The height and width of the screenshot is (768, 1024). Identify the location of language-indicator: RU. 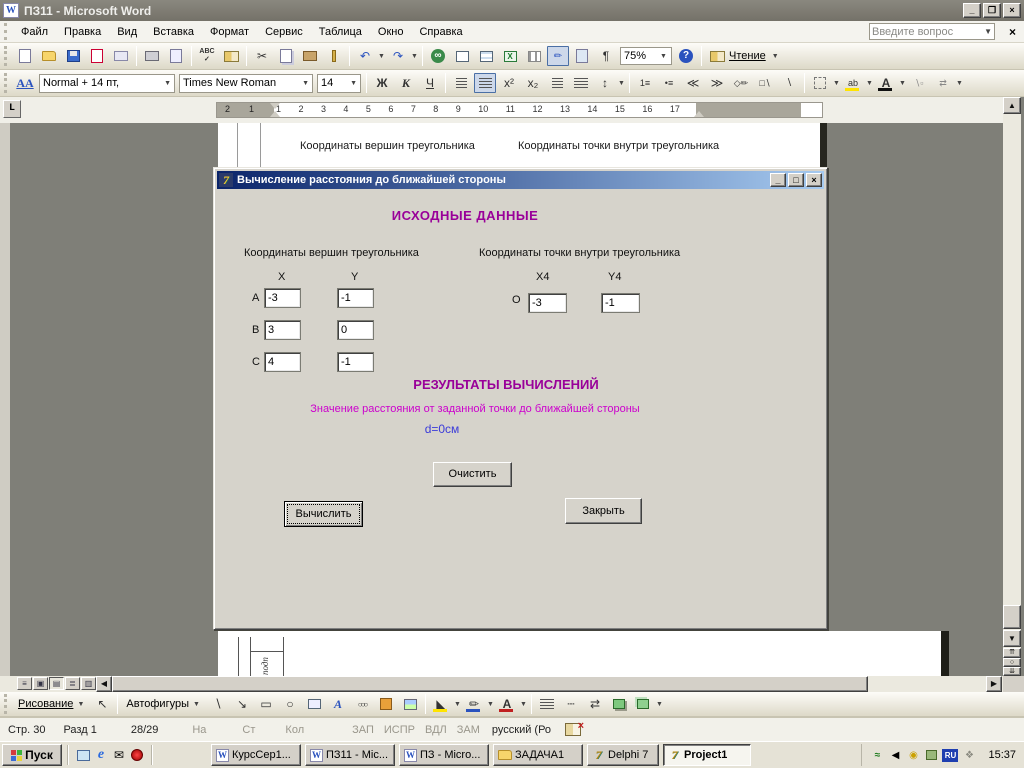
(950, 755).